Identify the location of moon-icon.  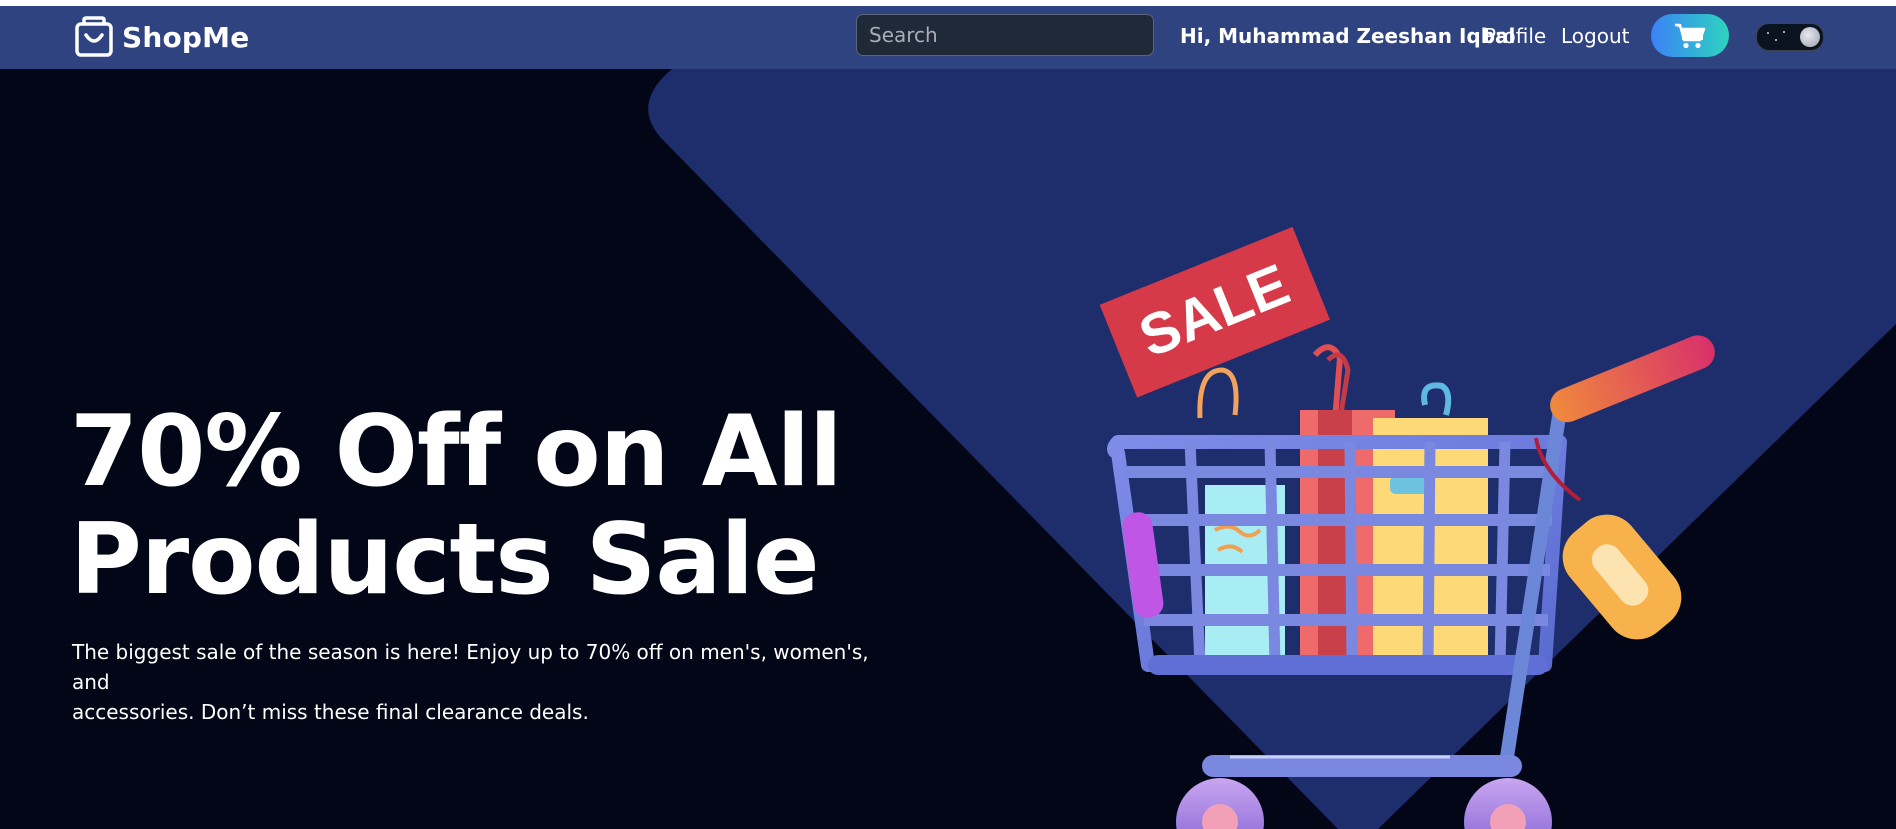
(1810, 37).